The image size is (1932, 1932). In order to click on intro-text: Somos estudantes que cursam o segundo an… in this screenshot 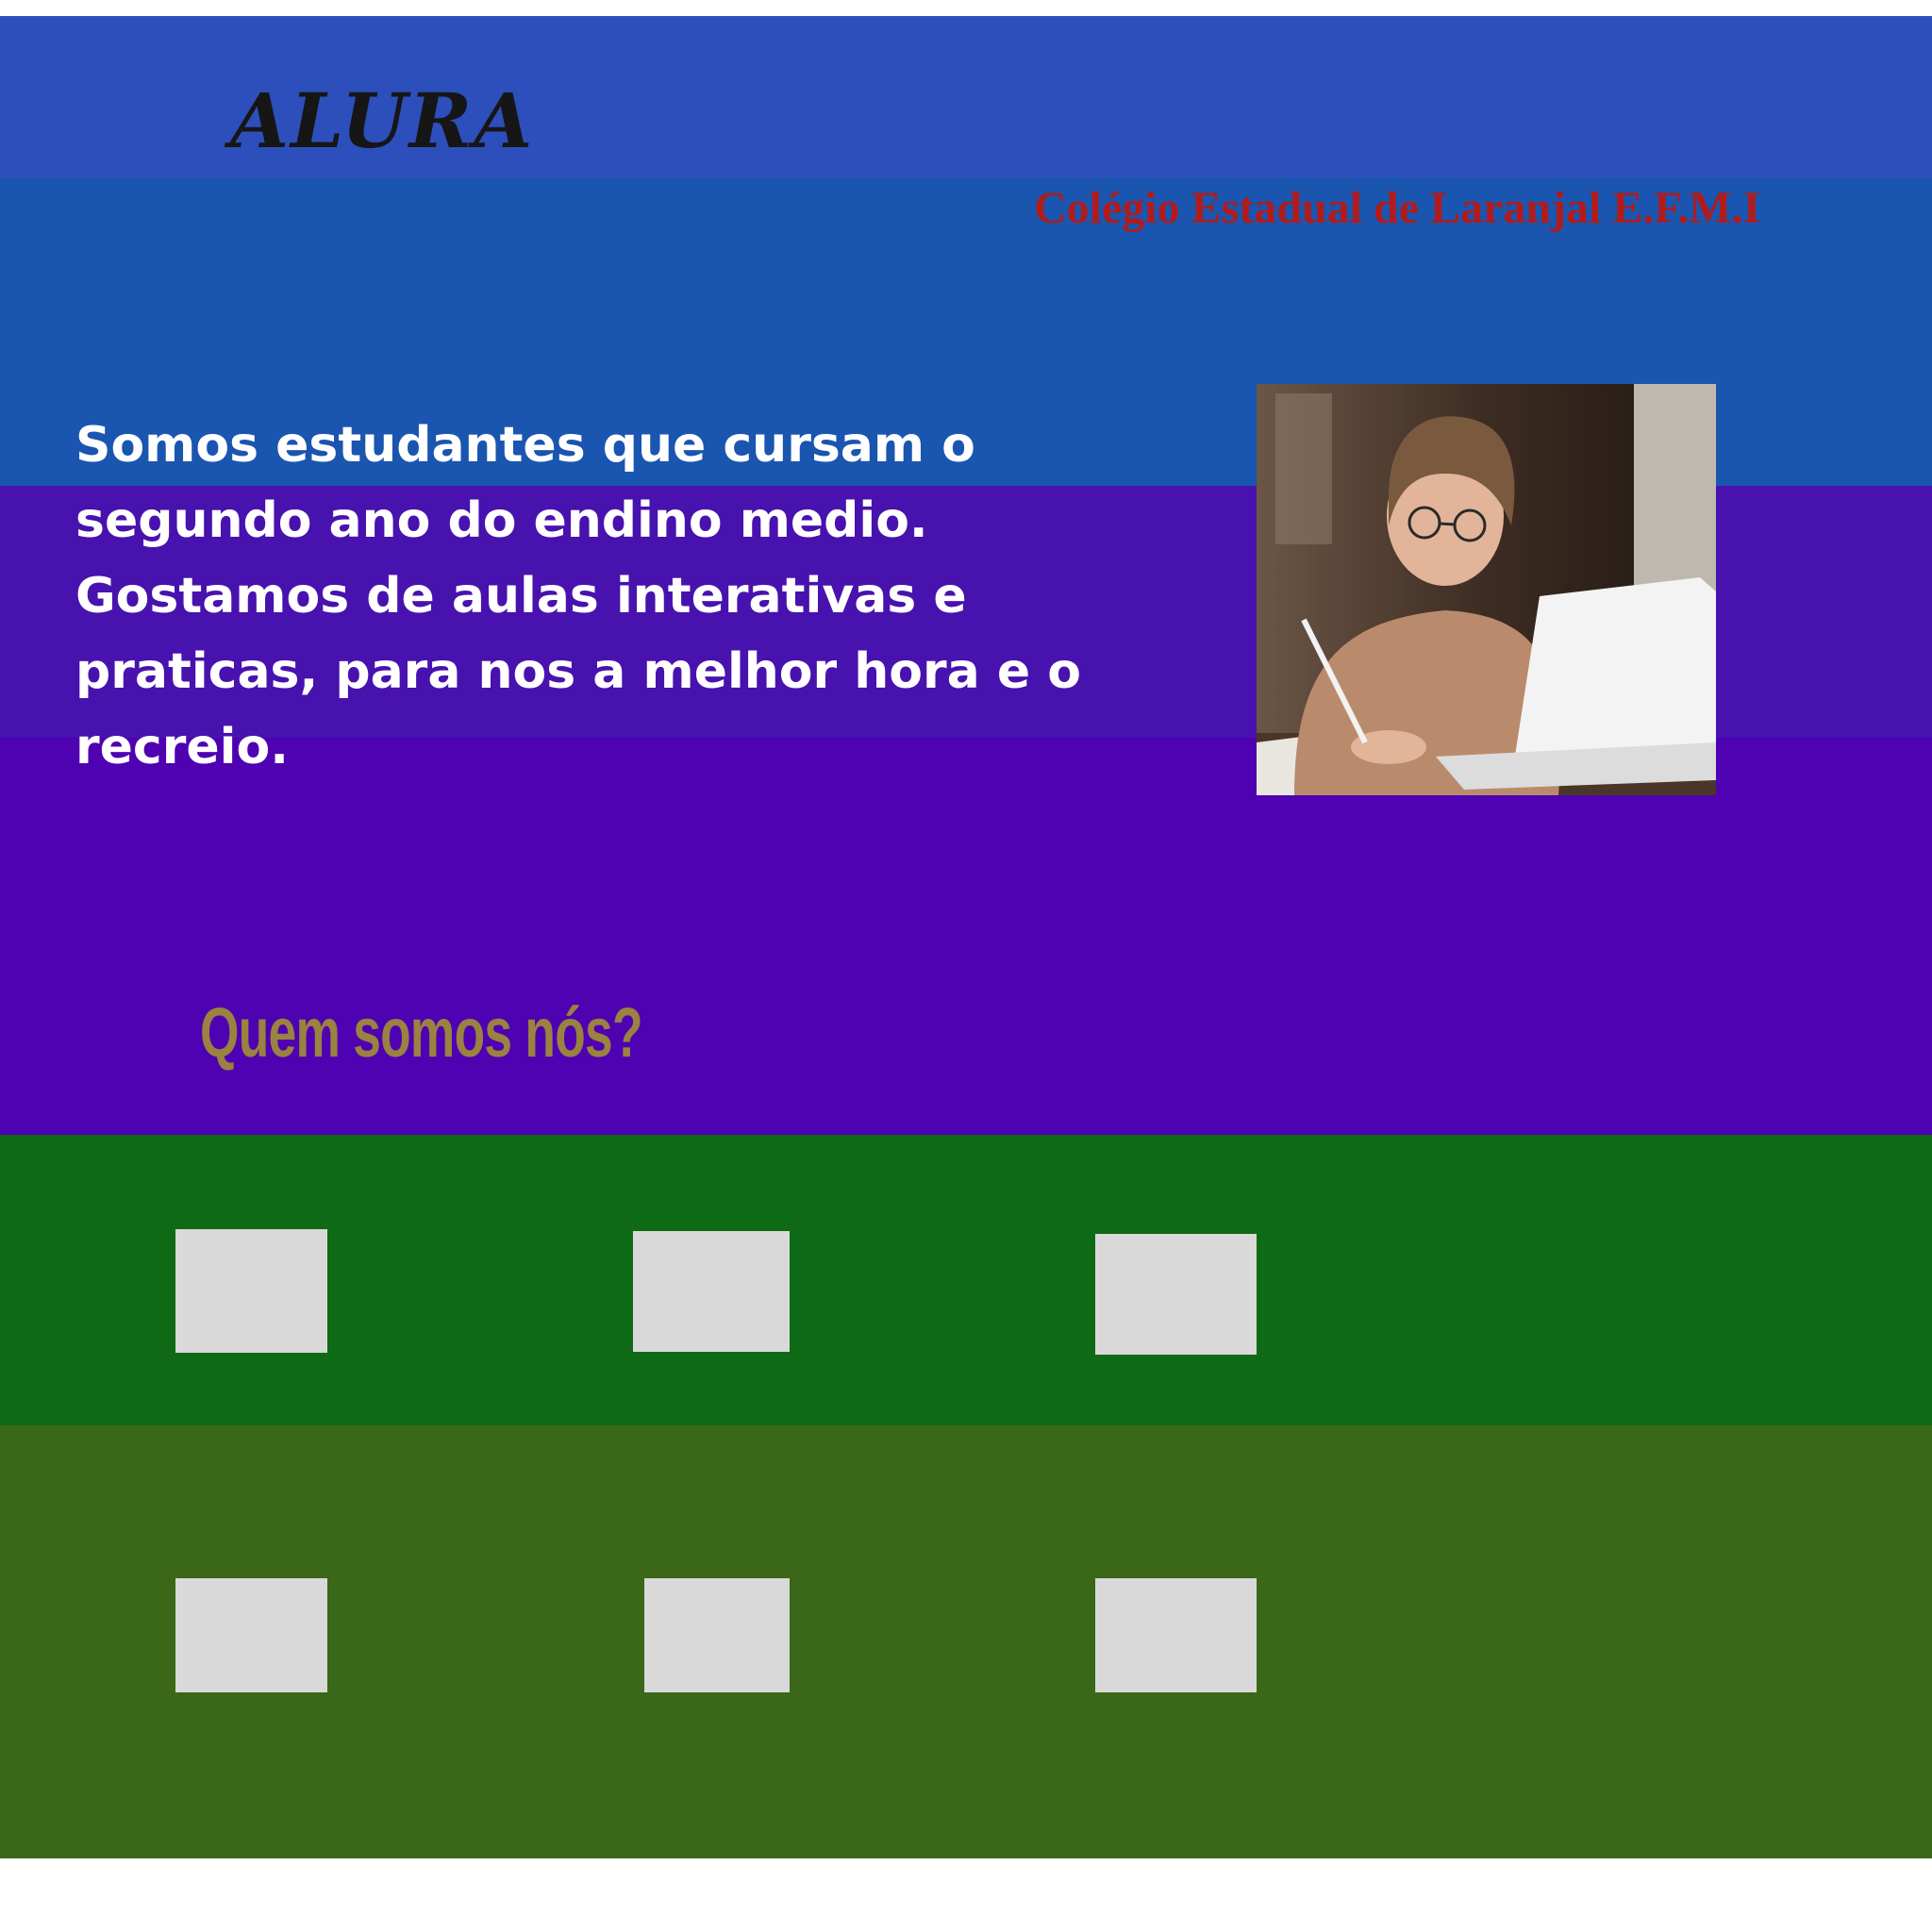, I will do `click(578, 596)`.